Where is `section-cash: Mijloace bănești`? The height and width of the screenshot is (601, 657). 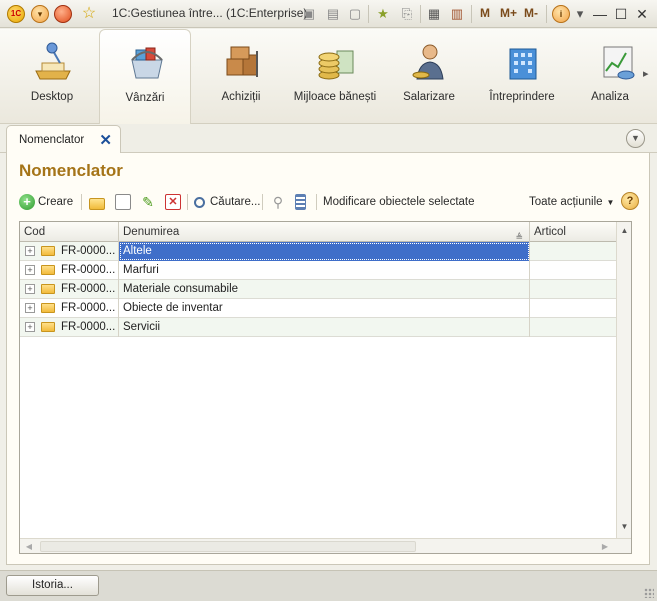
section-cash: Mijloace bănești is located at coordinates (335, 76).